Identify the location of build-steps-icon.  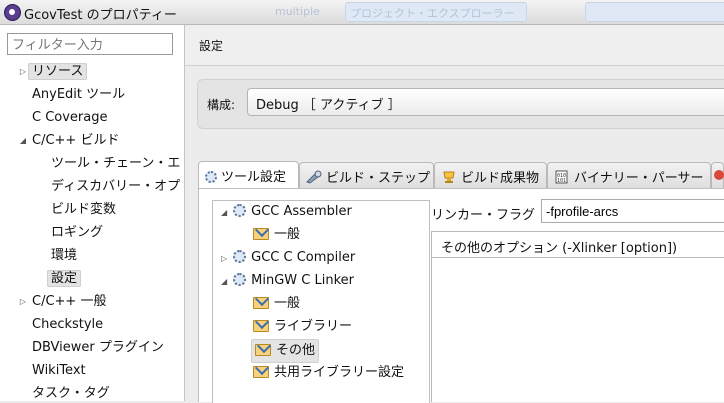
(314, 177).